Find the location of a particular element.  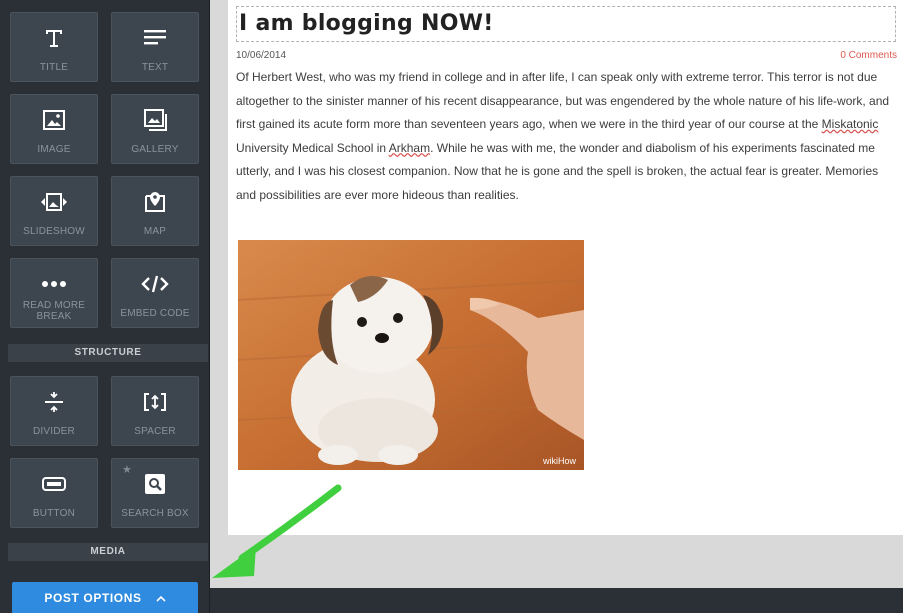

slideshow-element-tile: SLIDESHOW is located at coordinates (54, 211).